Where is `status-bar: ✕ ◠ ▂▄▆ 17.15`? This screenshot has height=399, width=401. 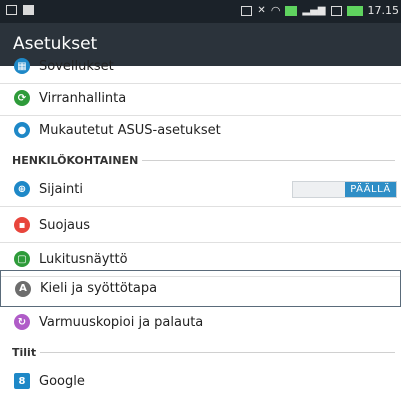
status-bar: ✕ ◠ ▂▄▆ 17.15 is located at coordinates (200, 11).